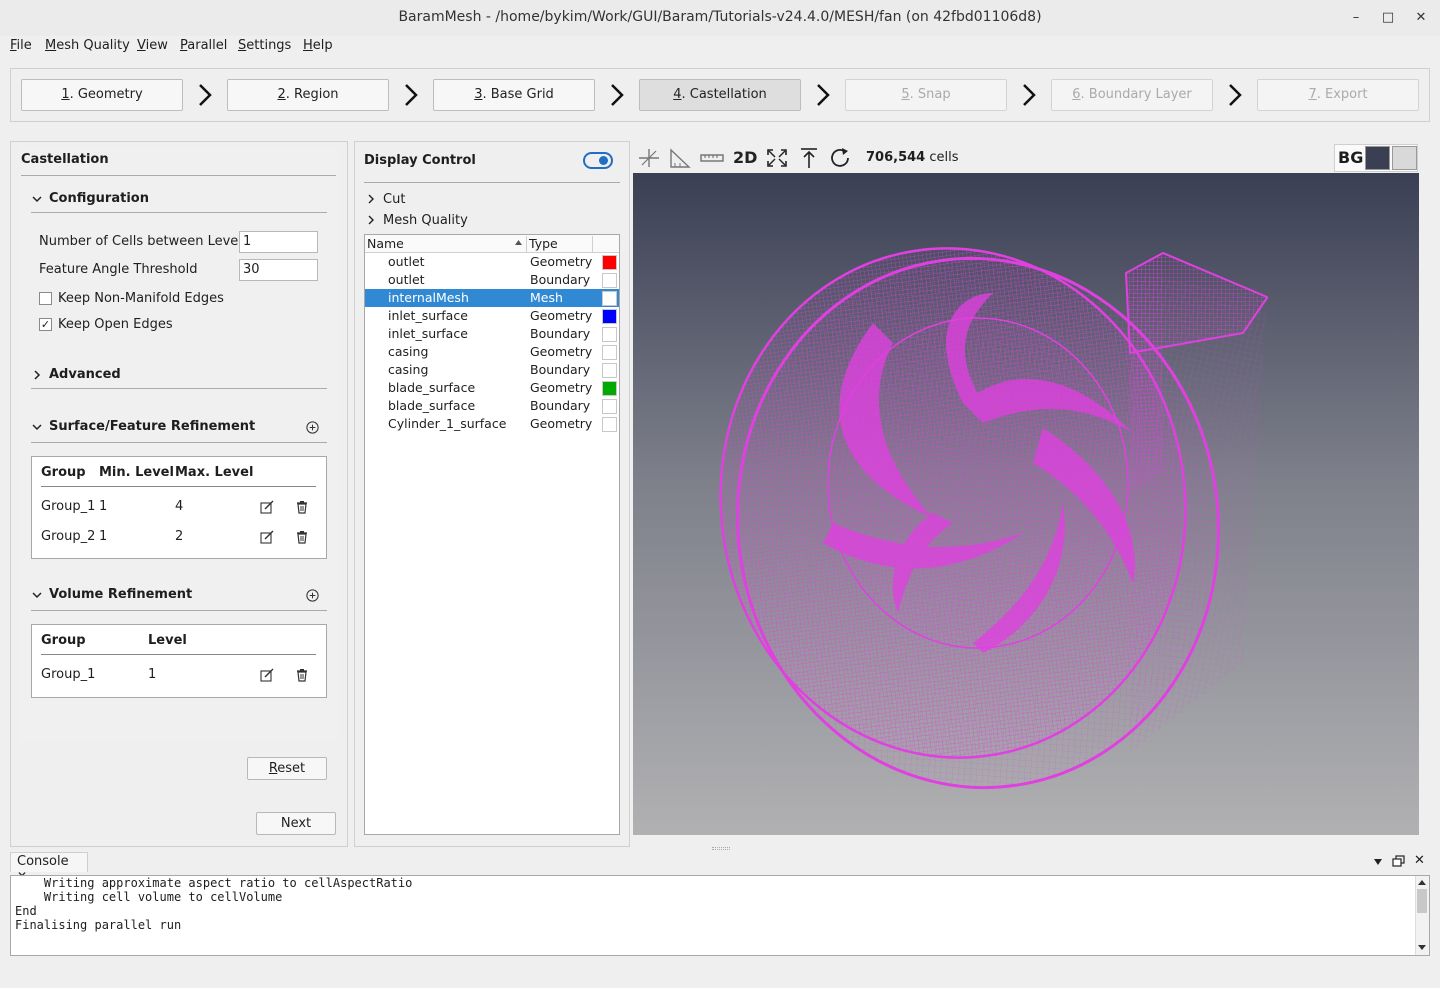 The image size is (1440, 988). What do you see at coordinates (745, 157) in the screenshot?
I see `view-2d-button: 2D` at bounding box center [745, 157].